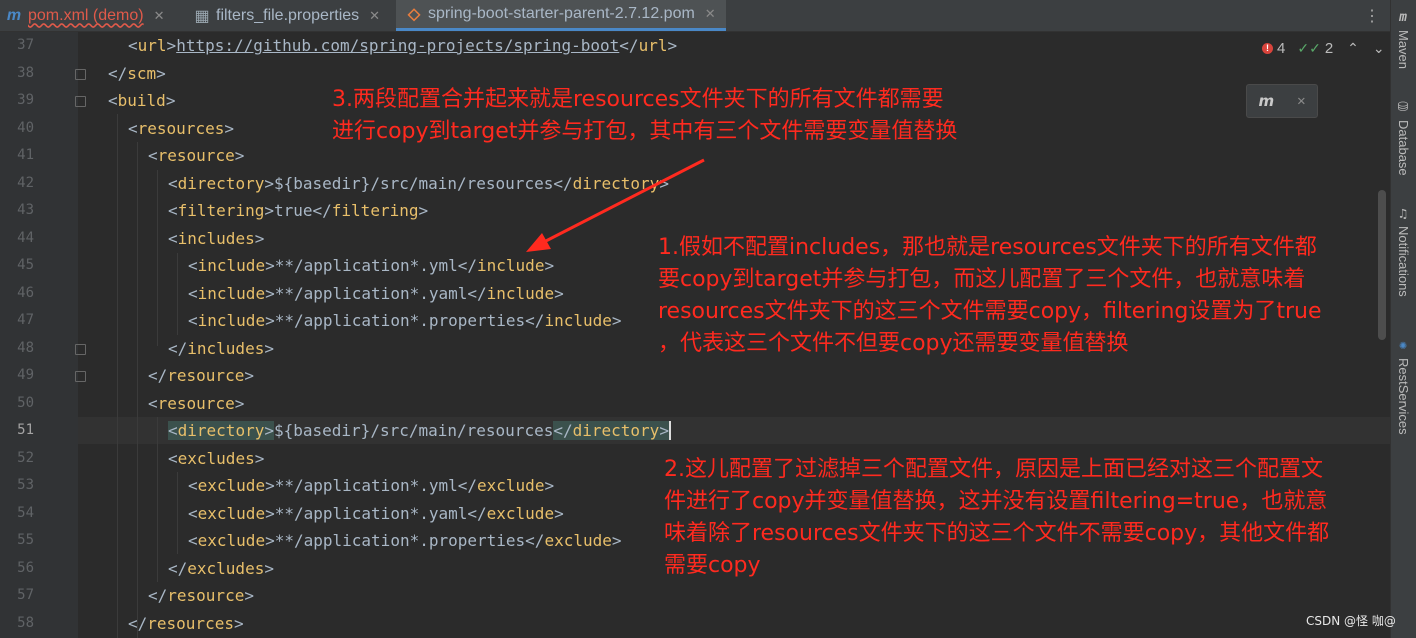 The image size is (1416, 638). I want to click on notifications-tool-button: Notifications, so click(1403, 261).